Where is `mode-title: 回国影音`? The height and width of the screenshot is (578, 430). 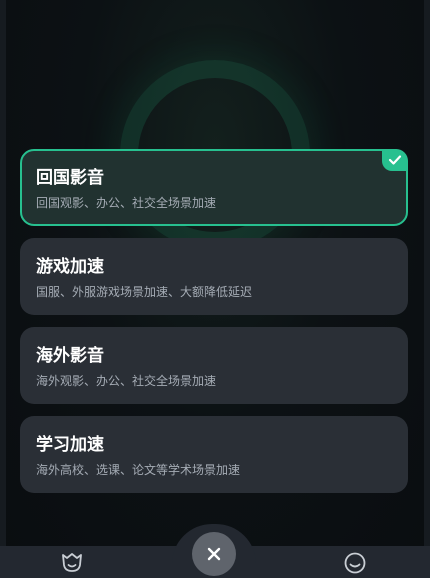
mode-title: 回国影音 is located at coordinates (70, 178).